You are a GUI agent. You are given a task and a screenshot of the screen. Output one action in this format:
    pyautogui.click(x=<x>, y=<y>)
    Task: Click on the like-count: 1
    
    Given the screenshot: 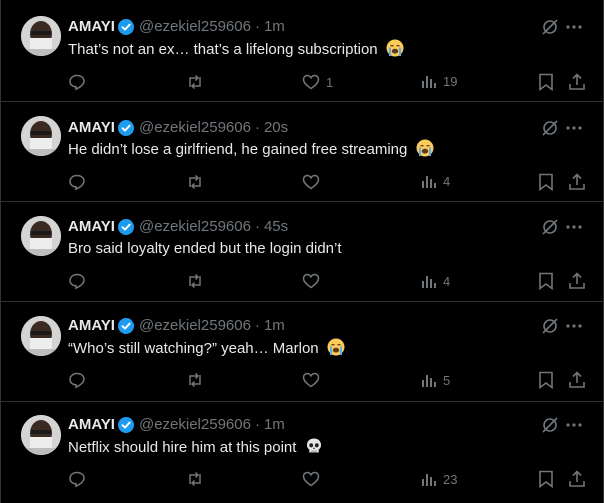 What is the action you would take?
    pyautogui.click(x=330, y=82)
    